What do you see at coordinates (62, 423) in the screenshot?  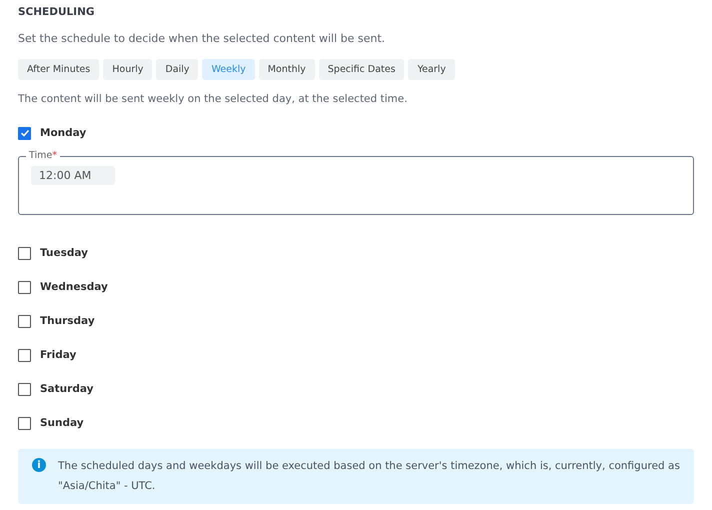 I see `day-label: Sunday` at bounding box center [62, 423].